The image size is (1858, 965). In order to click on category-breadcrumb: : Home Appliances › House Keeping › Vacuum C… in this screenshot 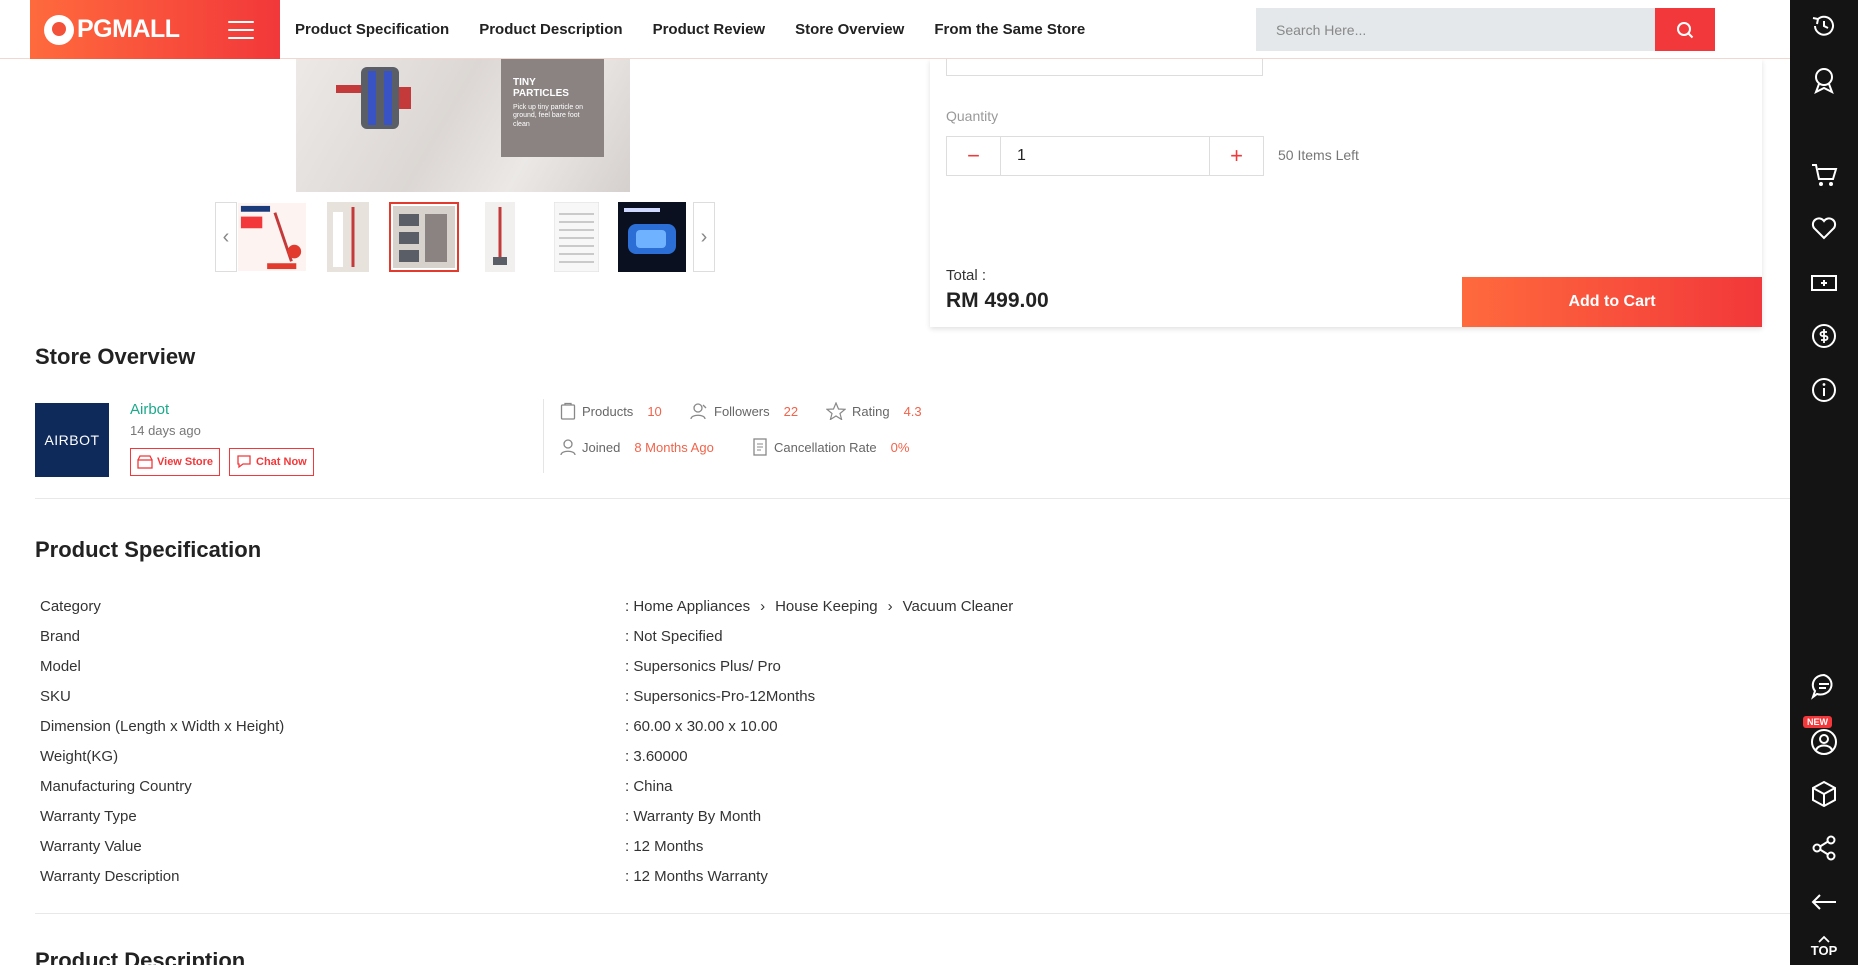, I will do `click(819, 606)`.